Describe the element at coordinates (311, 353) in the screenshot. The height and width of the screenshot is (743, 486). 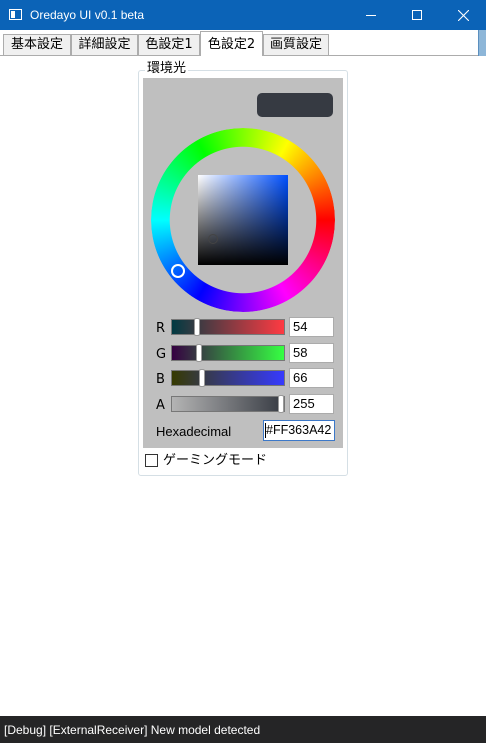
I see `green-value-input: 58` at that location.